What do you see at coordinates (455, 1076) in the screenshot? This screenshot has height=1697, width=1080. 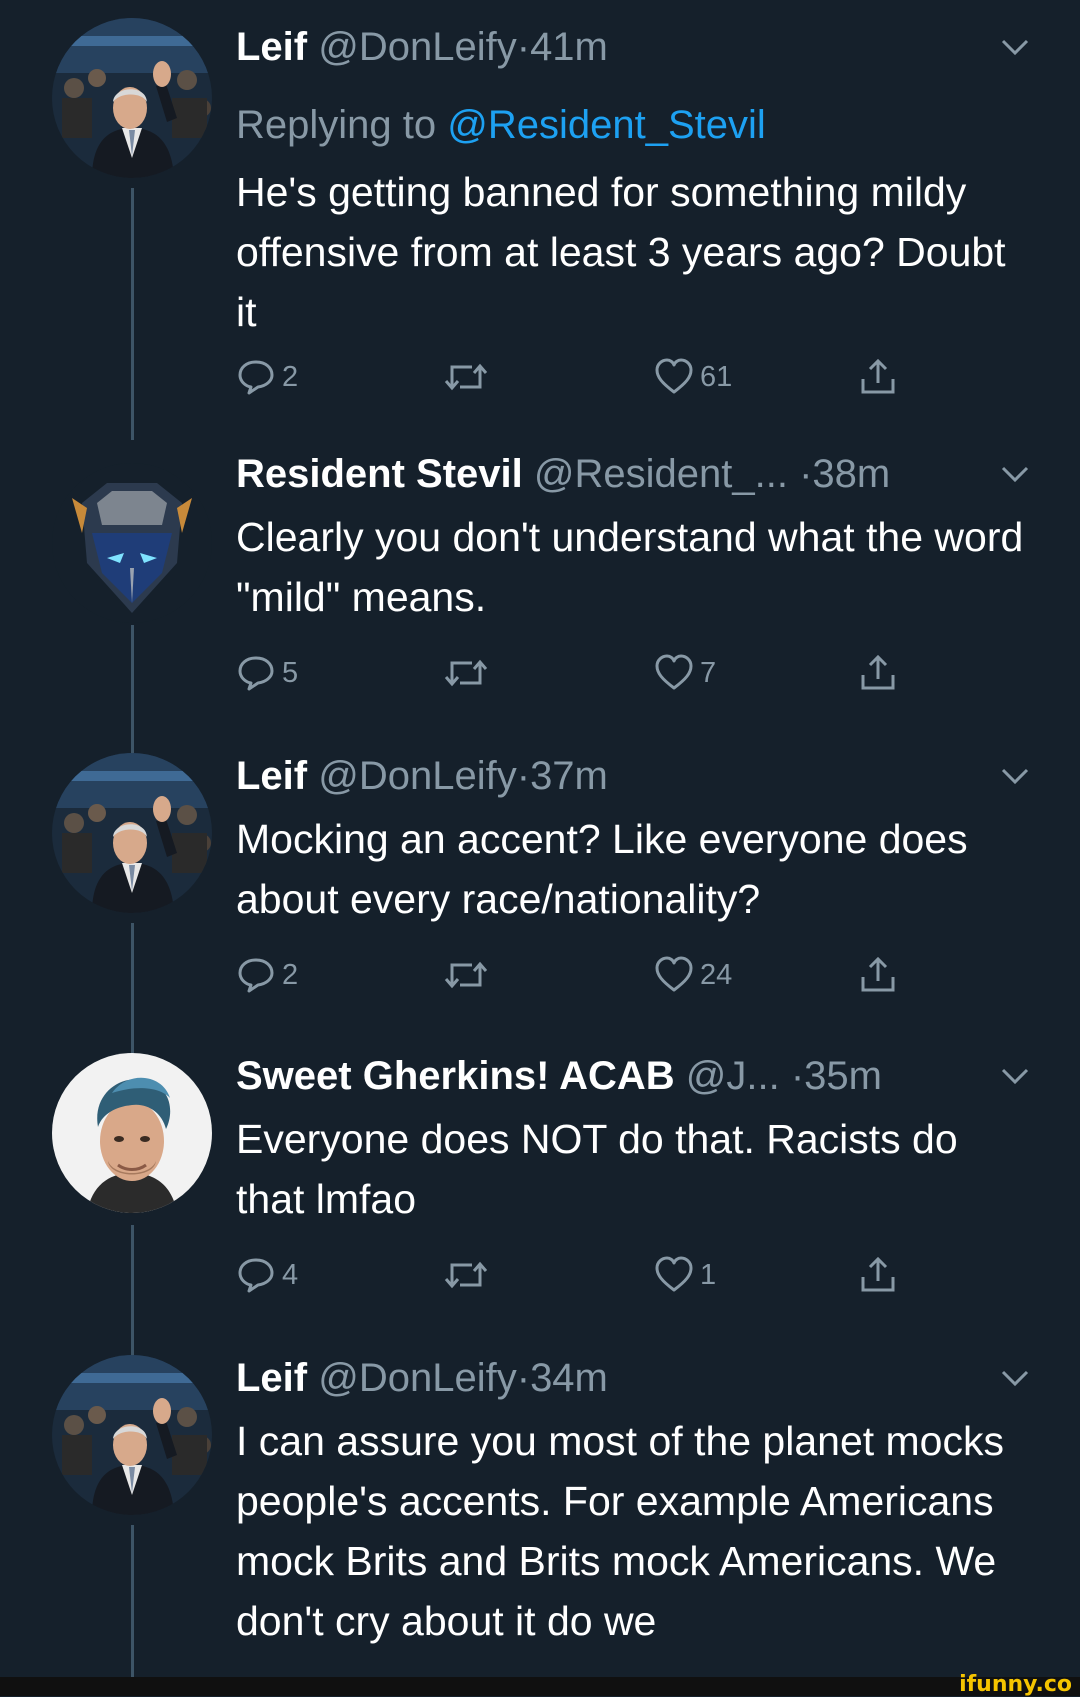 I see `author-name: Sweet Gherkins! ACAB` at bounding box center [455, 1076].